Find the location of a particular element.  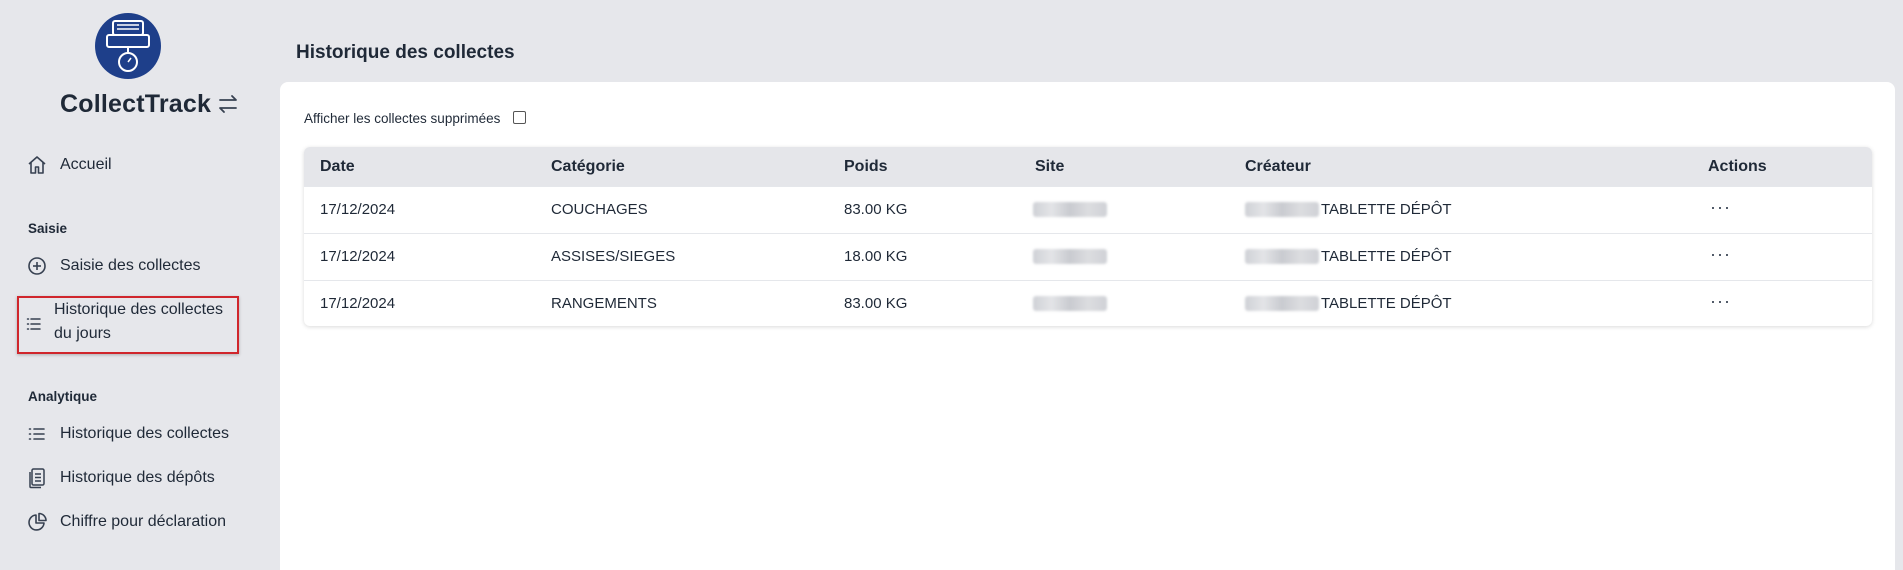

column-header-poids: Poids is located at coordinates (866, 167).